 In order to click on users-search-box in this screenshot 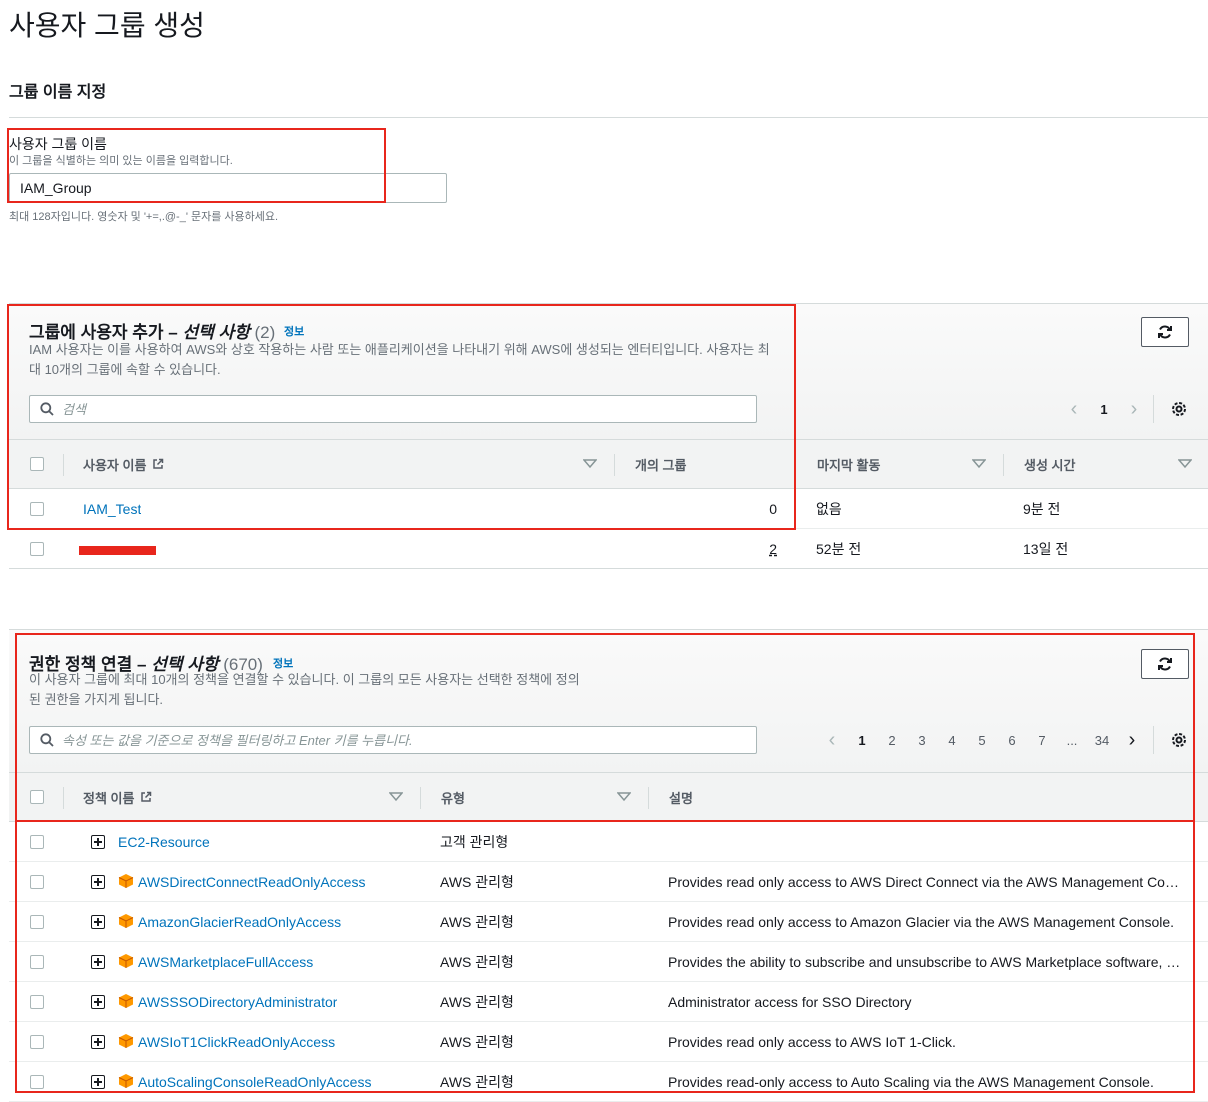, I will do `click(393, 409)`.